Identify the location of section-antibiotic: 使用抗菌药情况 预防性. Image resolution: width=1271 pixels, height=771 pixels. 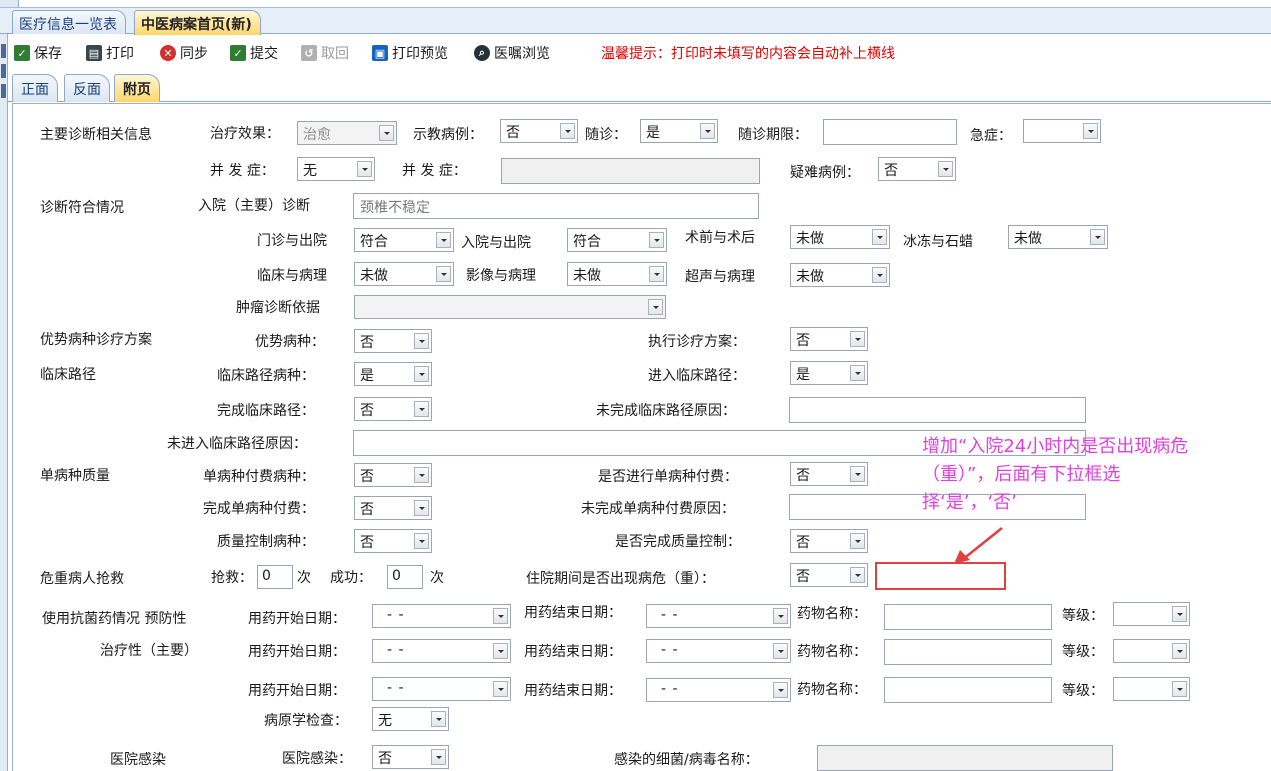
(114, 619).